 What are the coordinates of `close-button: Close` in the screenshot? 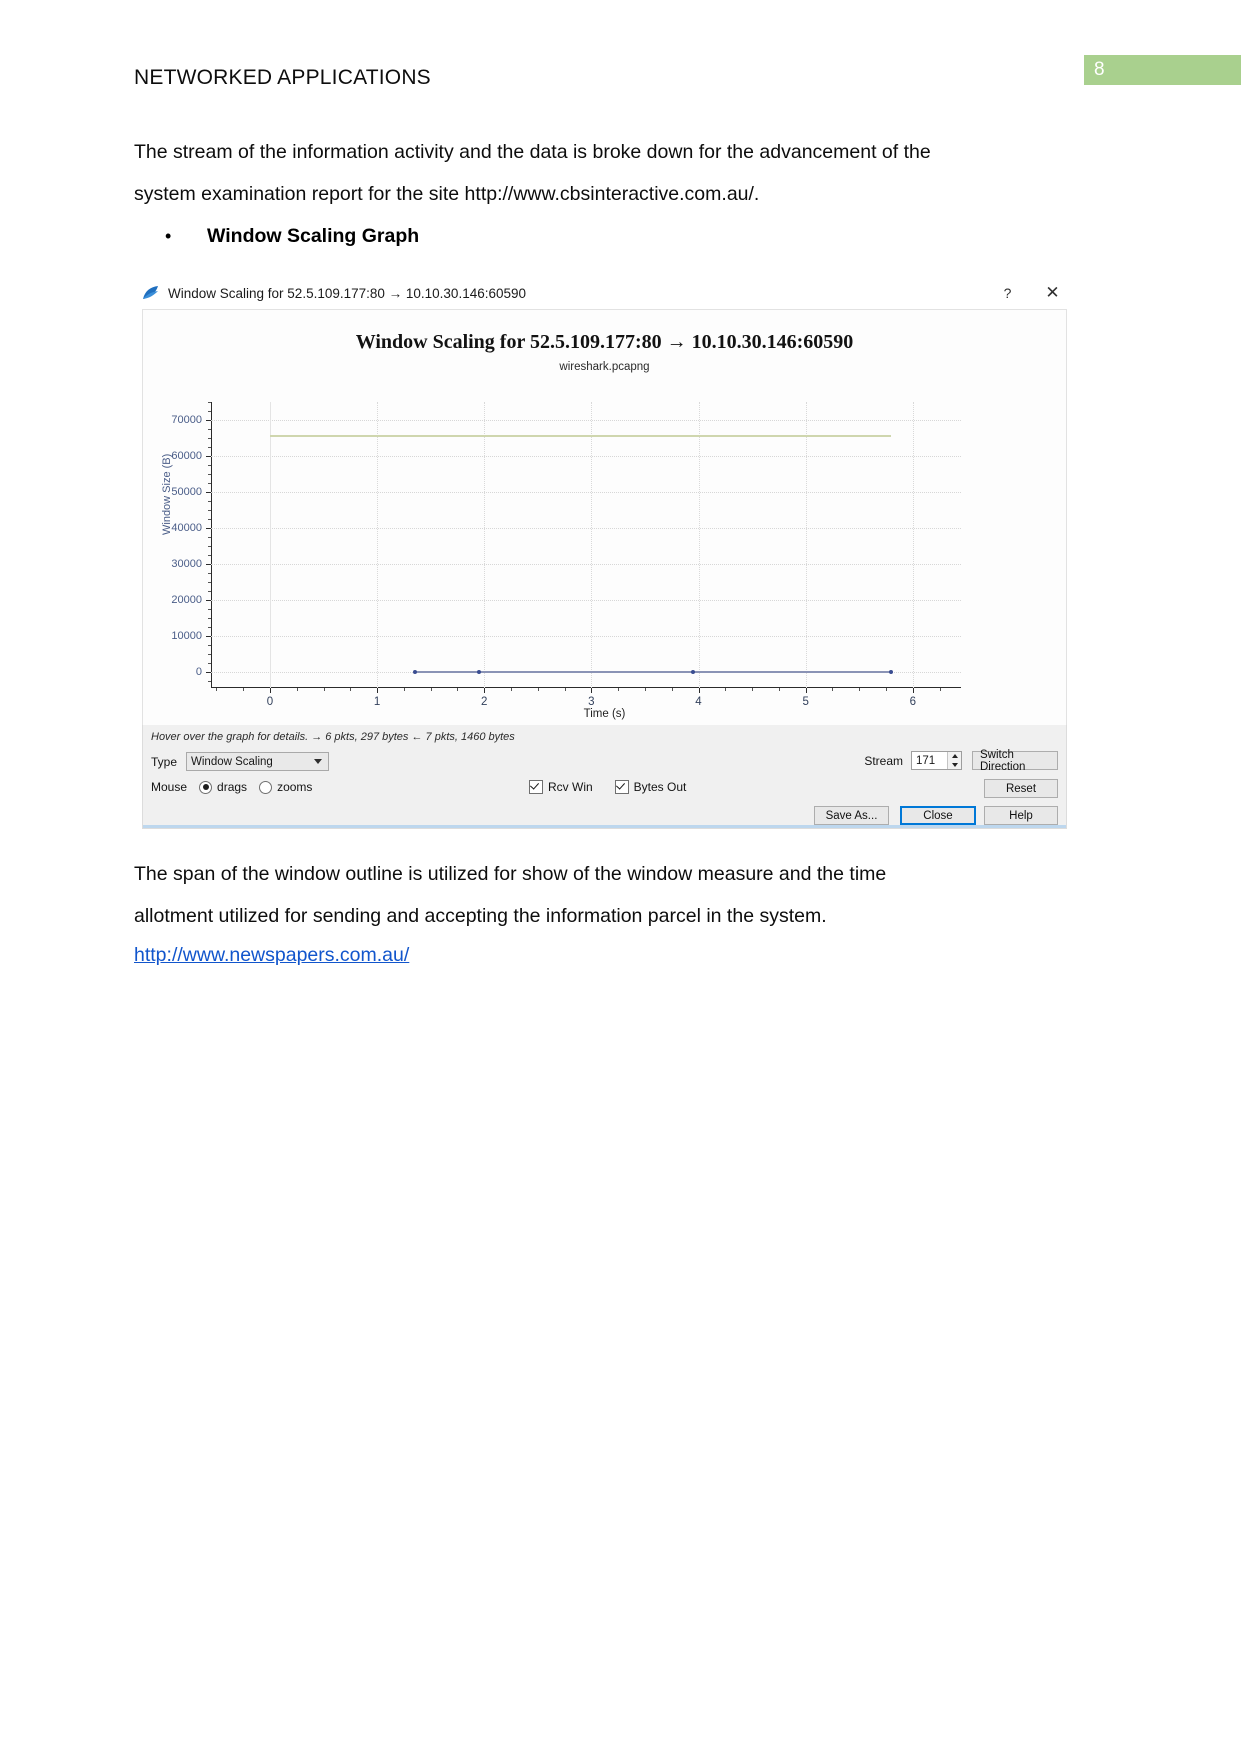 It's located at (938, 815).